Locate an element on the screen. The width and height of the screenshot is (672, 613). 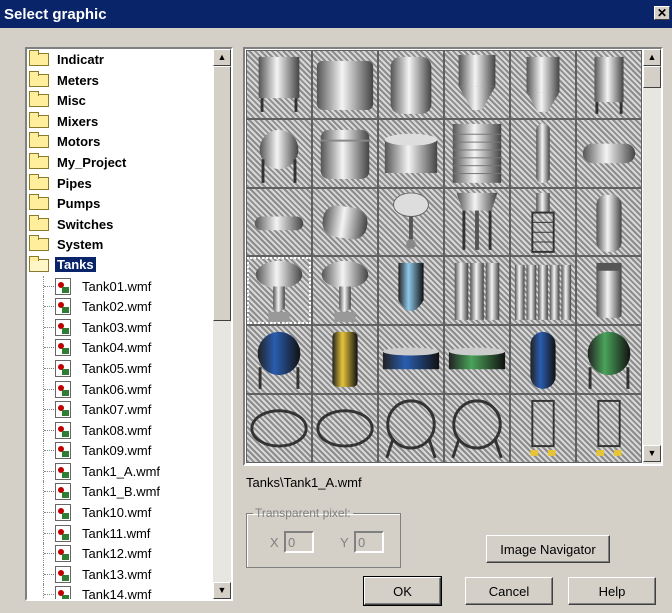
multi-column-tank-icon is located at coordinates (543, 291).